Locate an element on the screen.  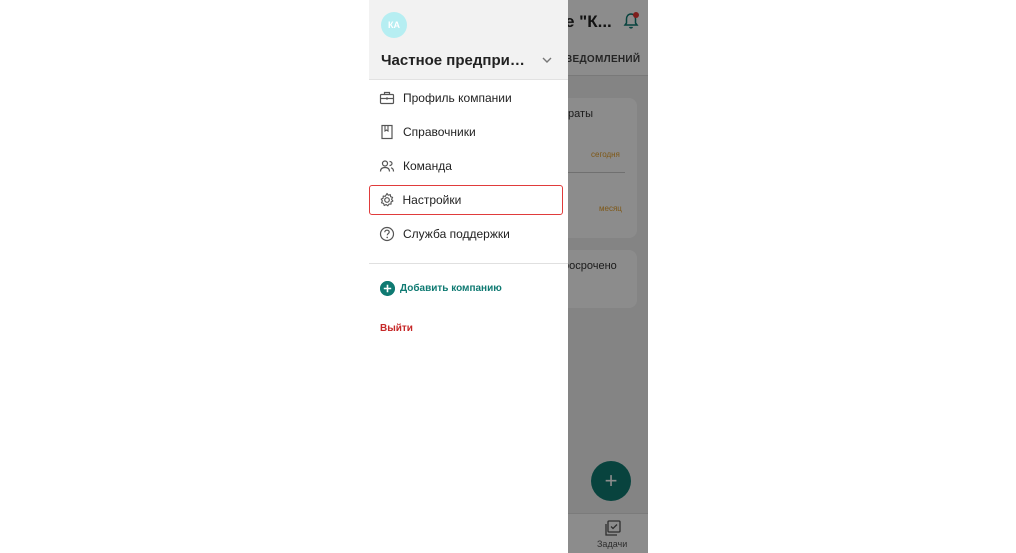
menu-item-label: Справочники is located at coordinates (439, 132).